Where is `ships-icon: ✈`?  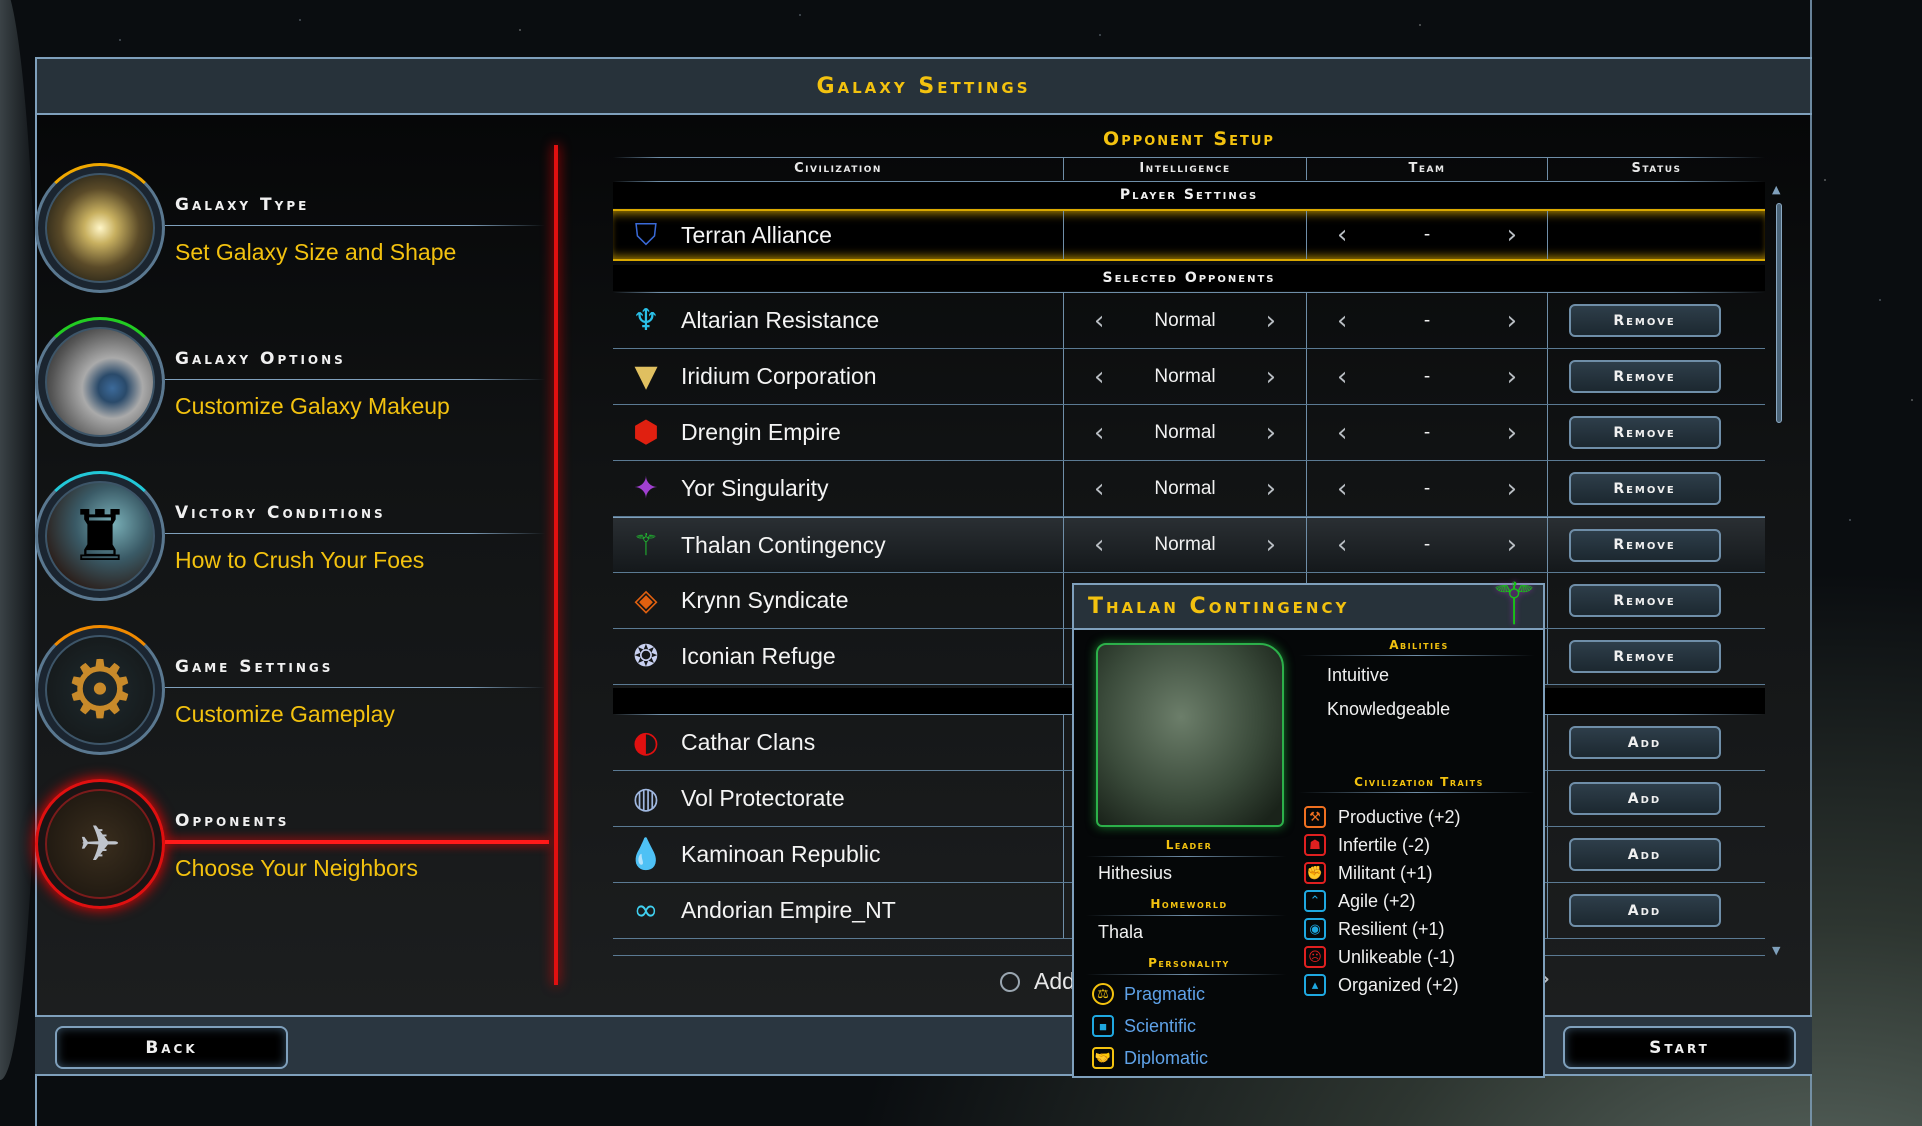
ships-icon: ✈ is located at coordinates (100, 844).